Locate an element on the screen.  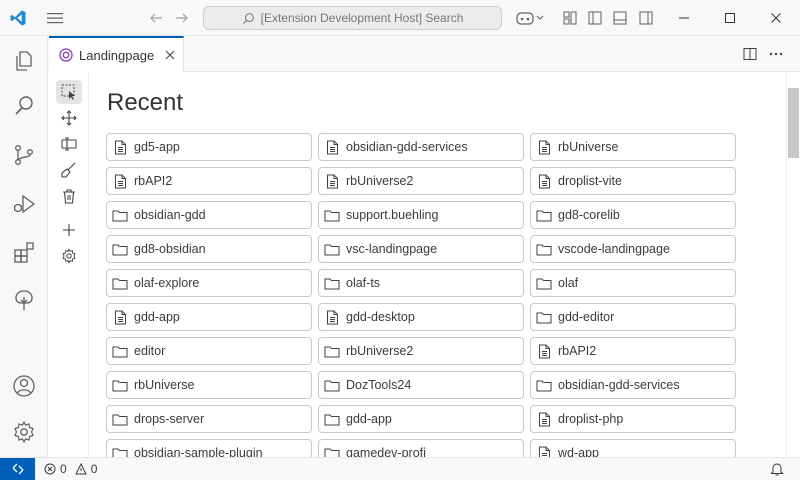
run-debug-icon is located at coordinates (24, 204).